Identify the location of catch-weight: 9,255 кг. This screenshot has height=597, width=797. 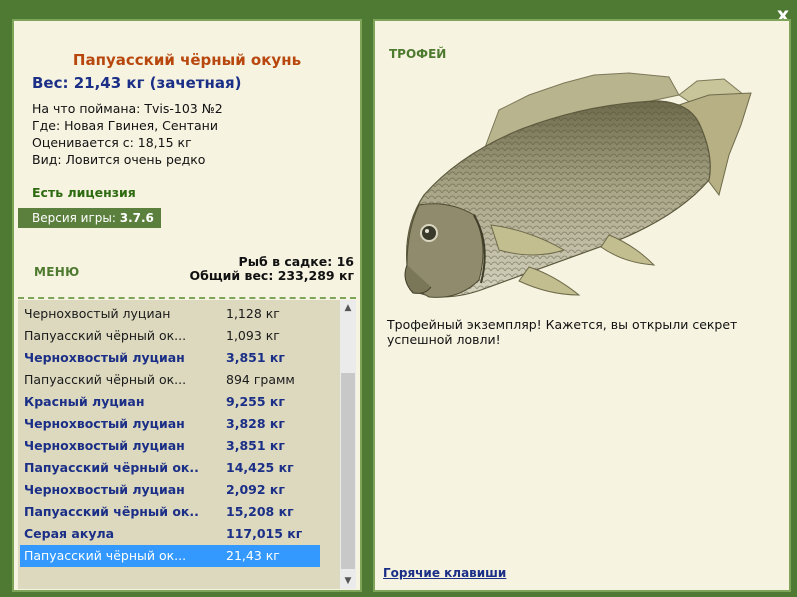
(255, 401).